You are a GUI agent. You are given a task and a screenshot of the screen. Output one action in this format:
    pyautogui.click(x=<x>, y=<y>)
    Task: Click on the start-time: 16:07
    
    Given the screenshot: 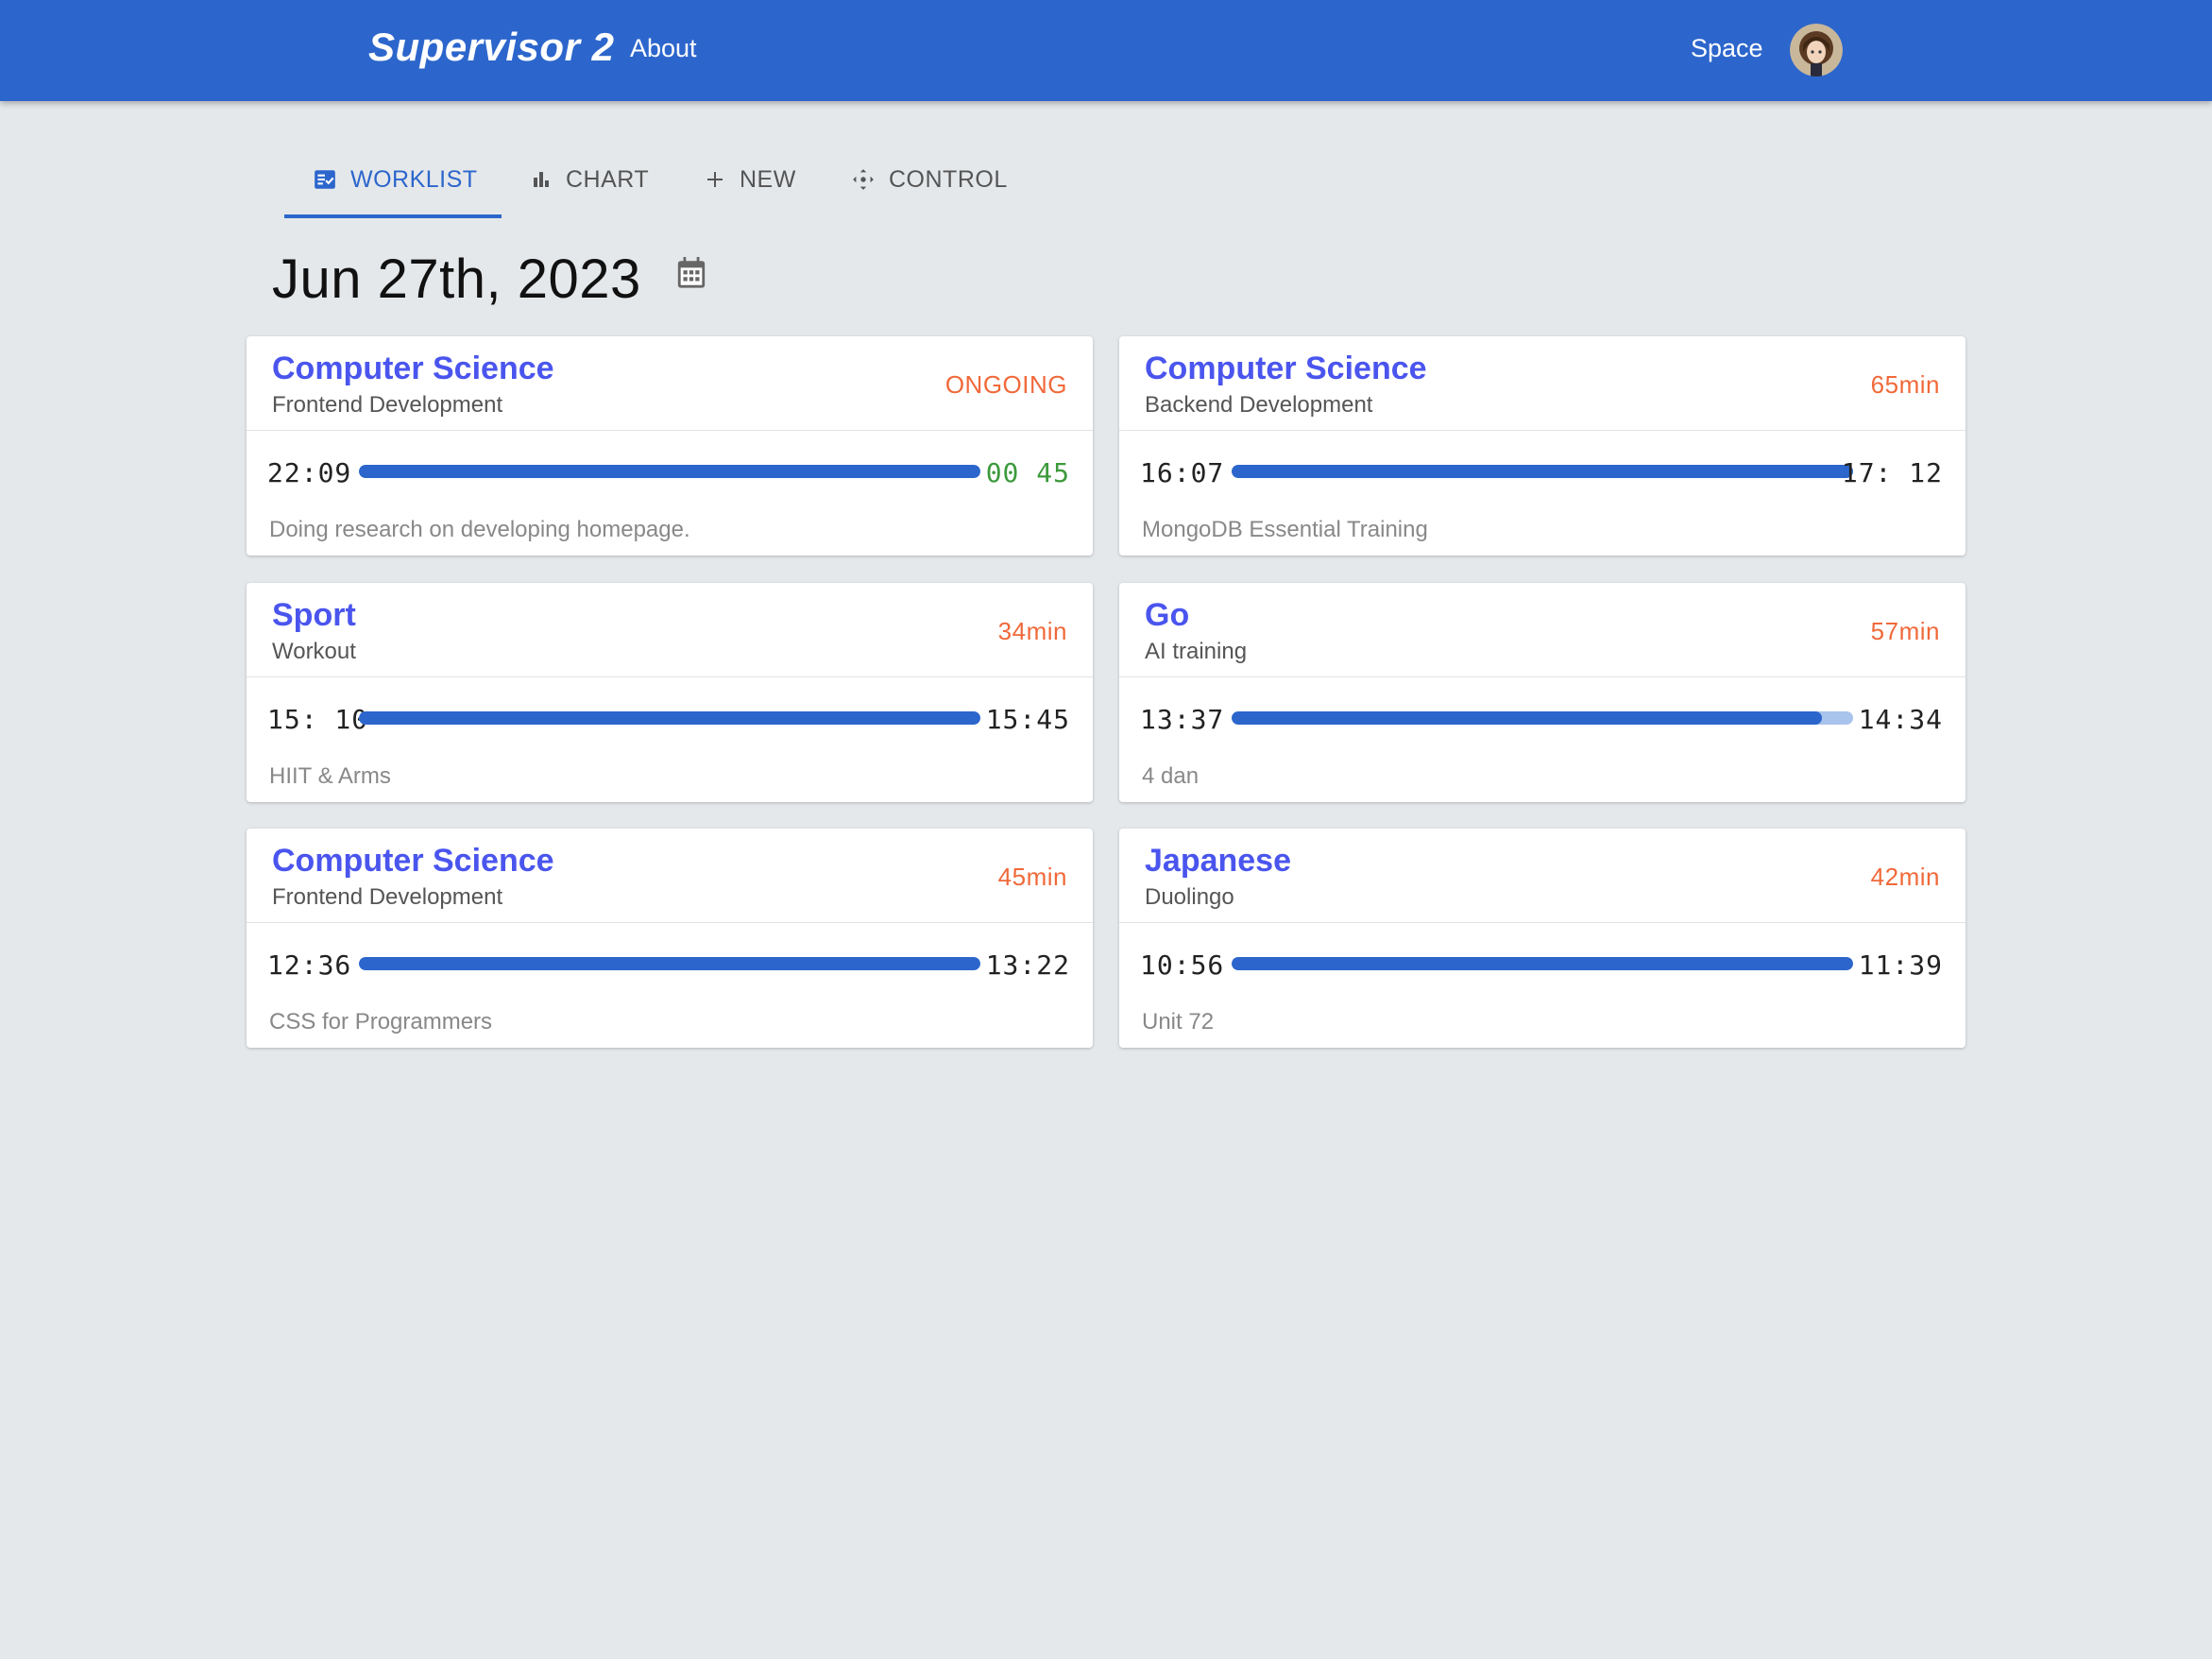 What is the action you would take?
    pyautogui.click(x=1182, y=473)
    